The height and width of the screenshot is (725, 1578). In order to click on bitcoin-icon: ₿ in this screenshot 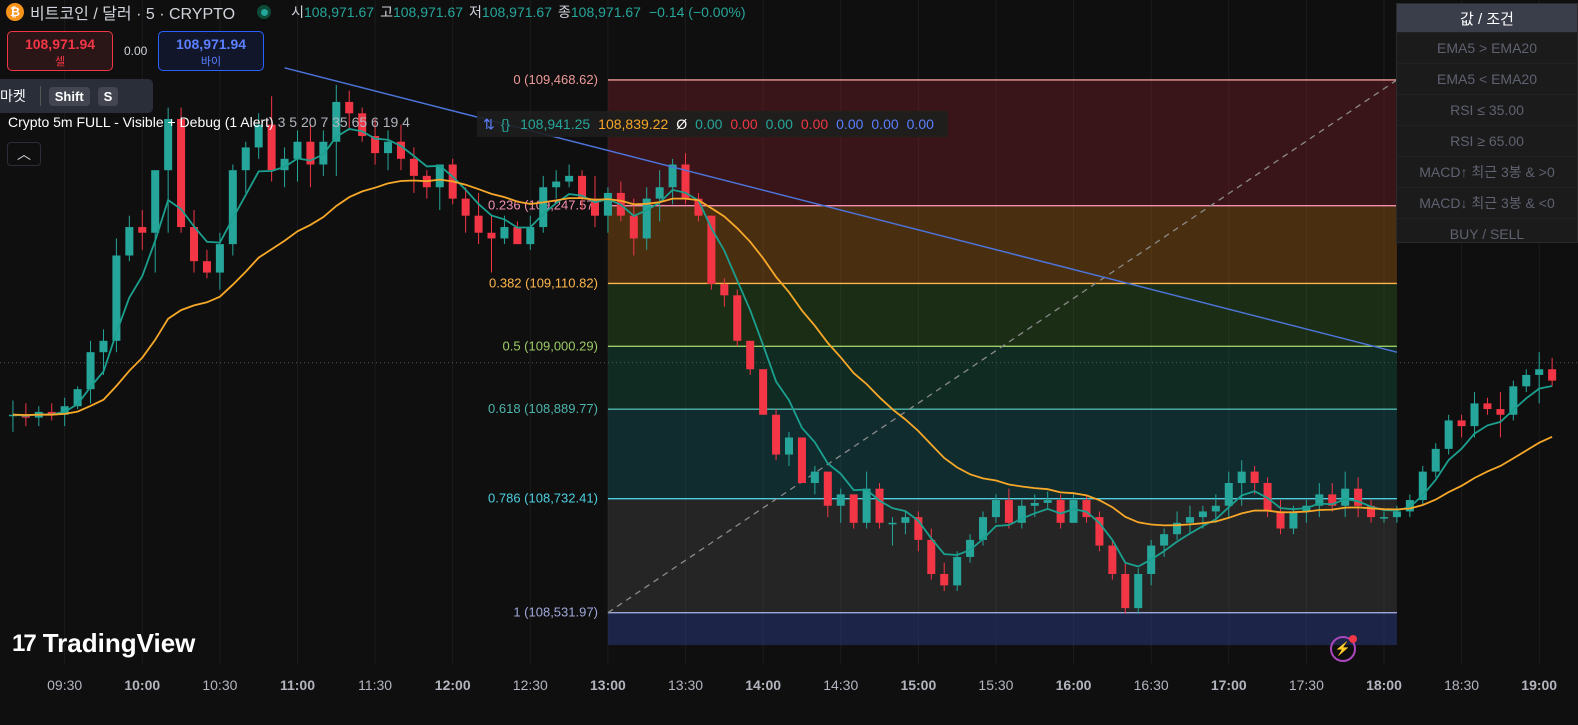, I will do `click(15, 12)`.